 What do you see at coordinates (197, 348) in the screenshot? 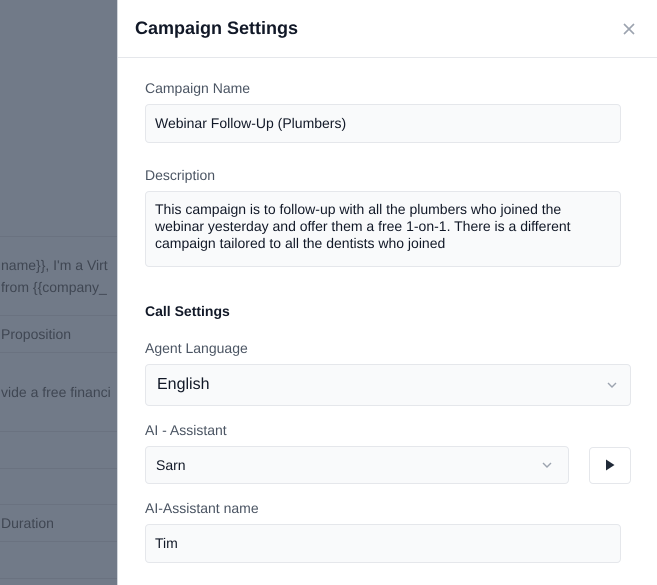
I see `field-label: Agent Language` at bounding box center [197, 348].